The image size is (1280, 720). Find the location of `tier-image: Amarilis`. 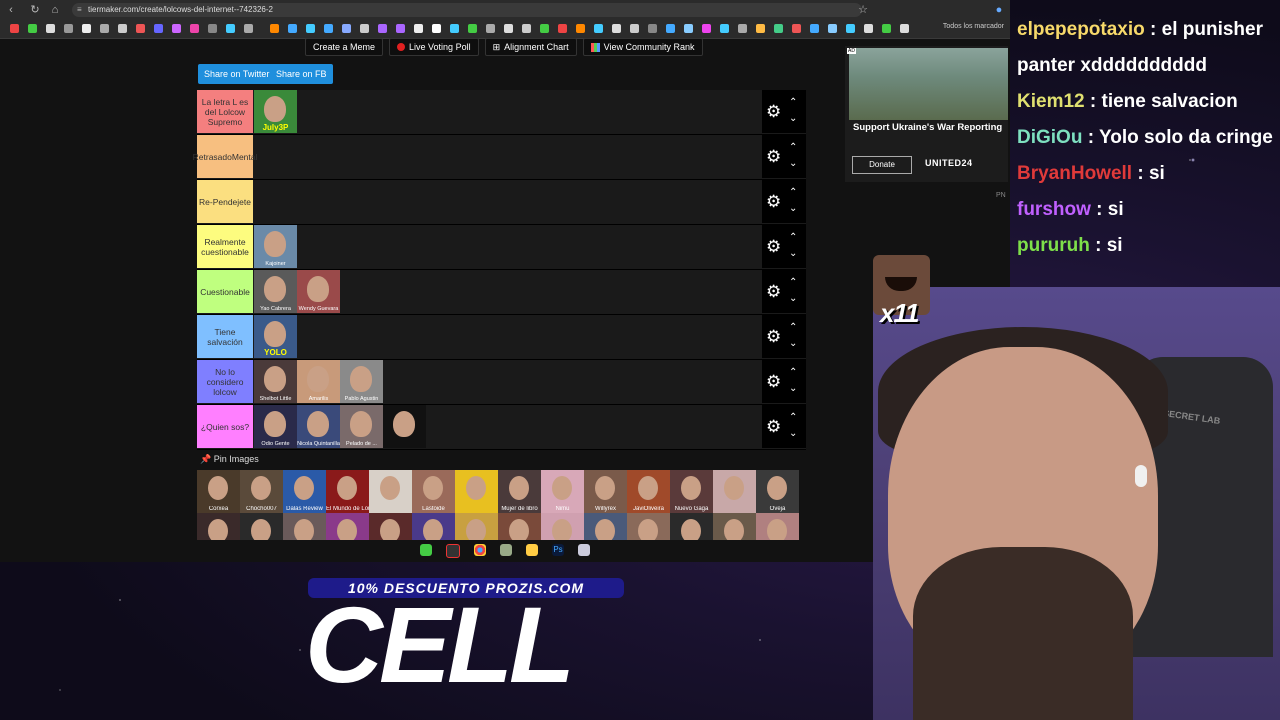

tier-image: Amarilis is located at coordinates (318, 381).